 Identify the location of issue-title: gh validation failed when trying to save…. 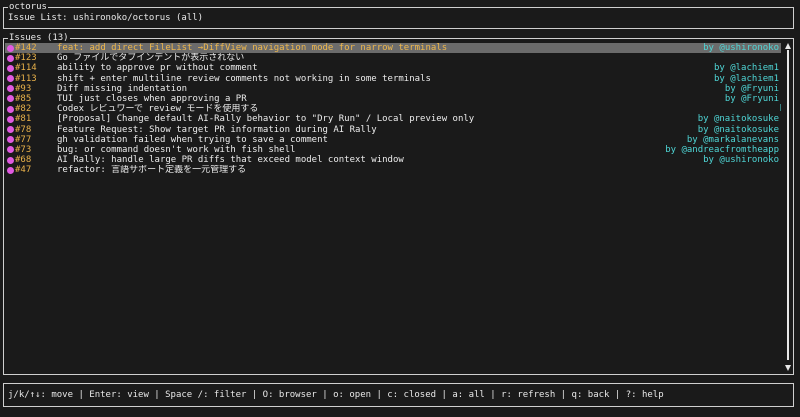
(192, 139).